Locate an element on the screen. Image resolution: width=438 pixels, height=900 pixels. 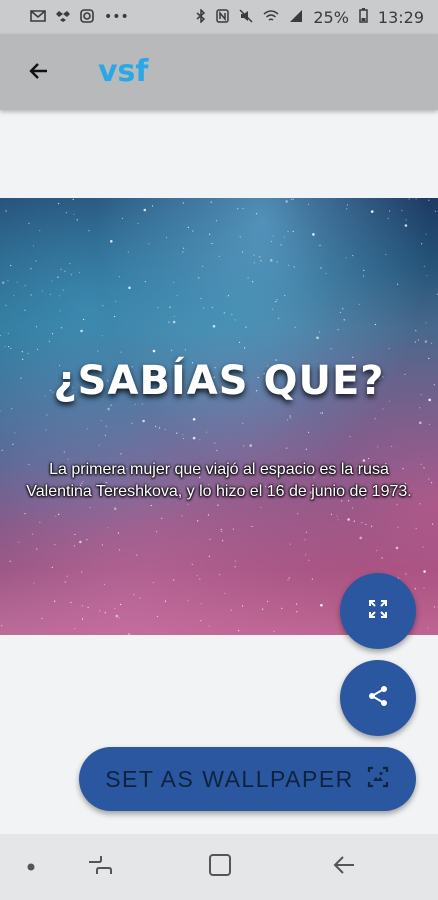
home-icon is located at coordinates (220, 867).